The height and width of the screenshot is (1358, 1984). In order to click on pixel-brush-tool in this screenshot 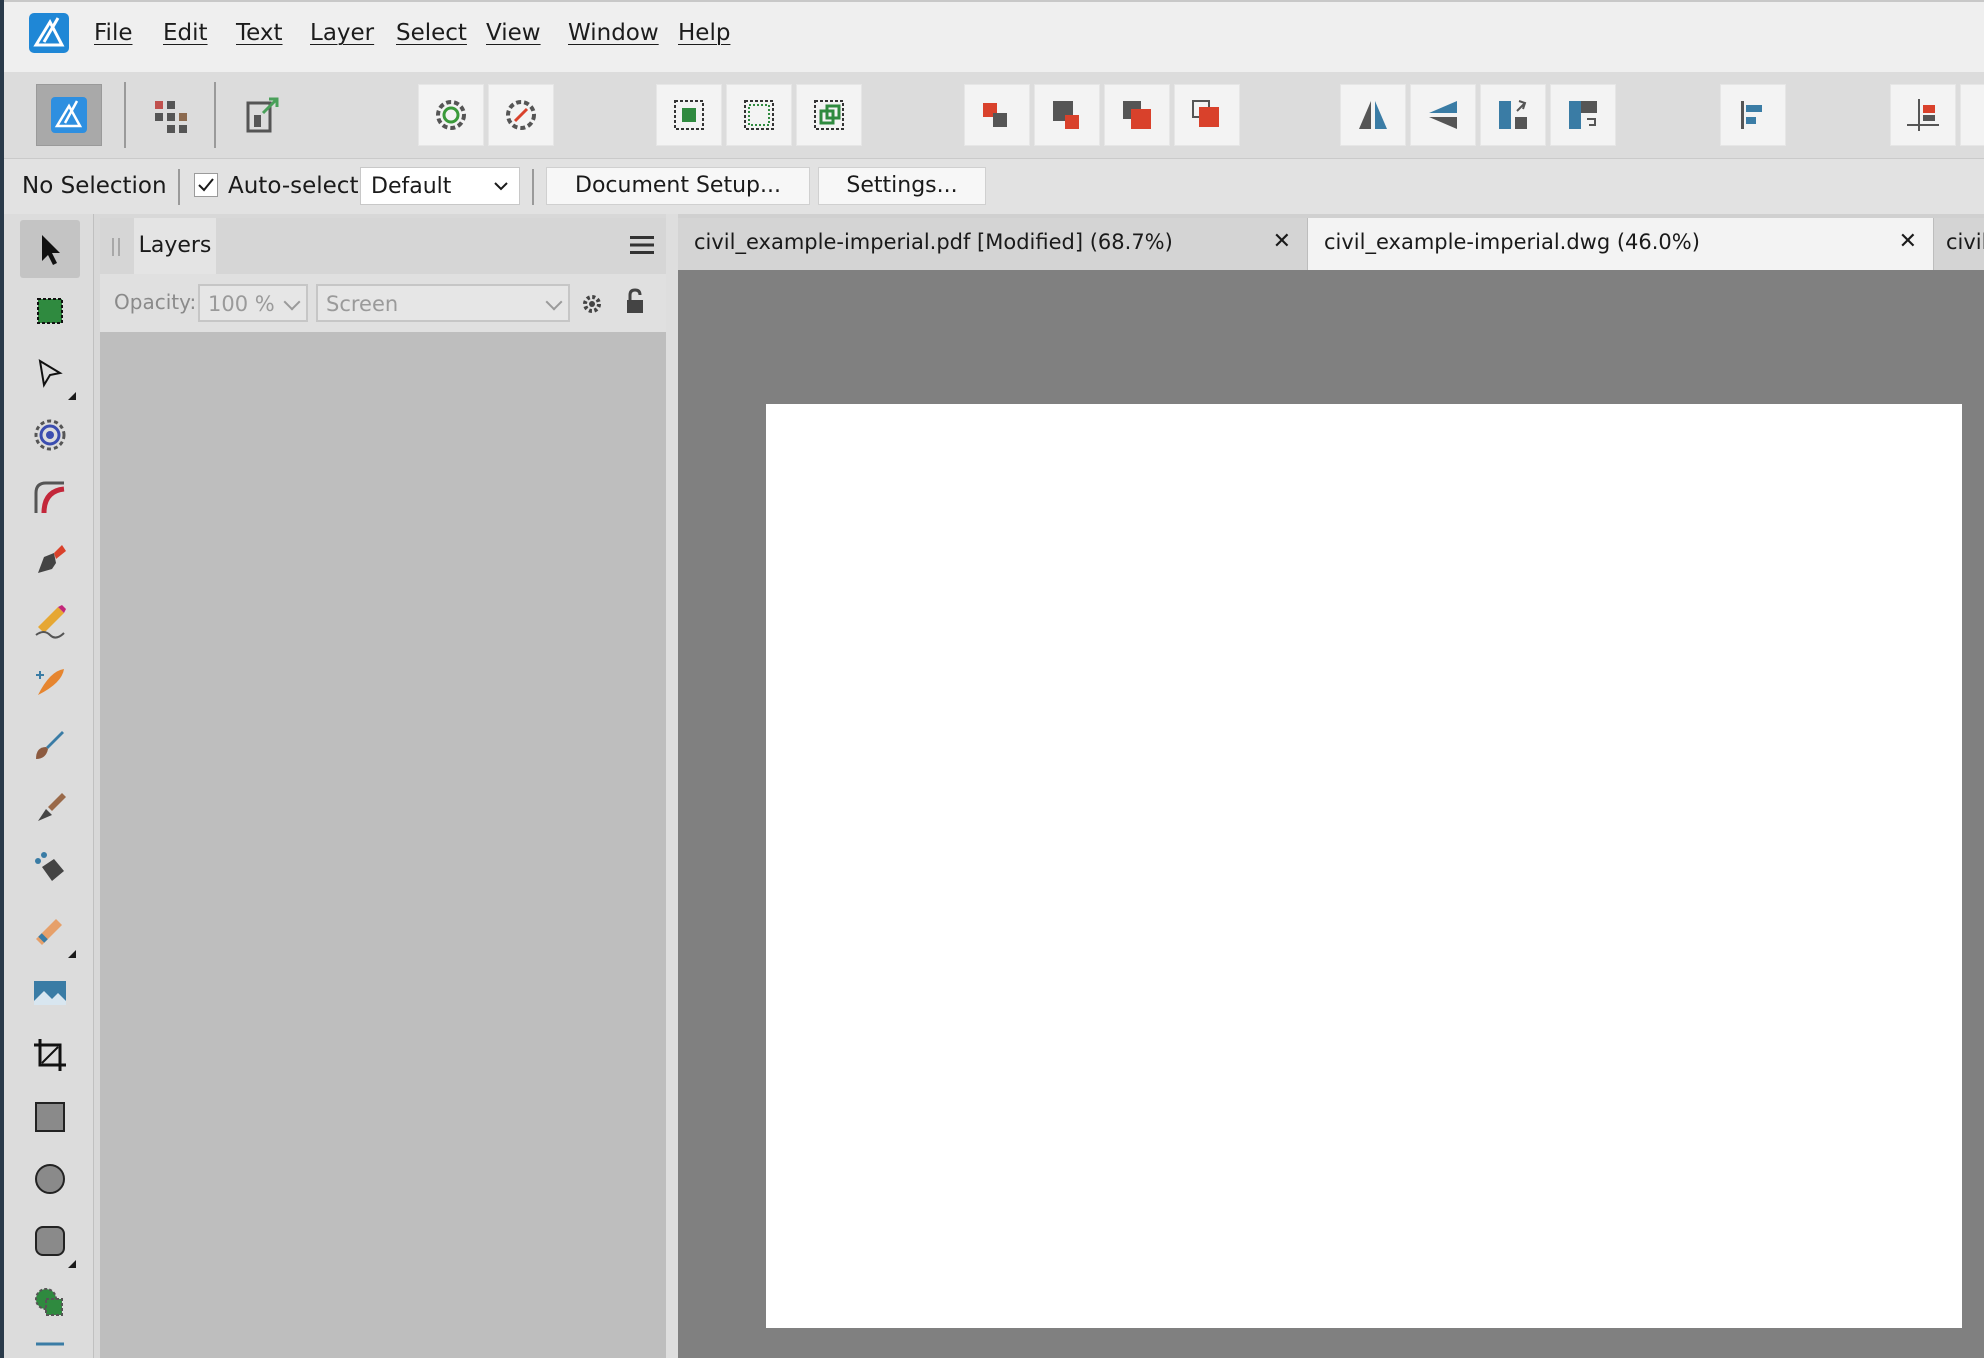, I will do `click(50, 807)`.